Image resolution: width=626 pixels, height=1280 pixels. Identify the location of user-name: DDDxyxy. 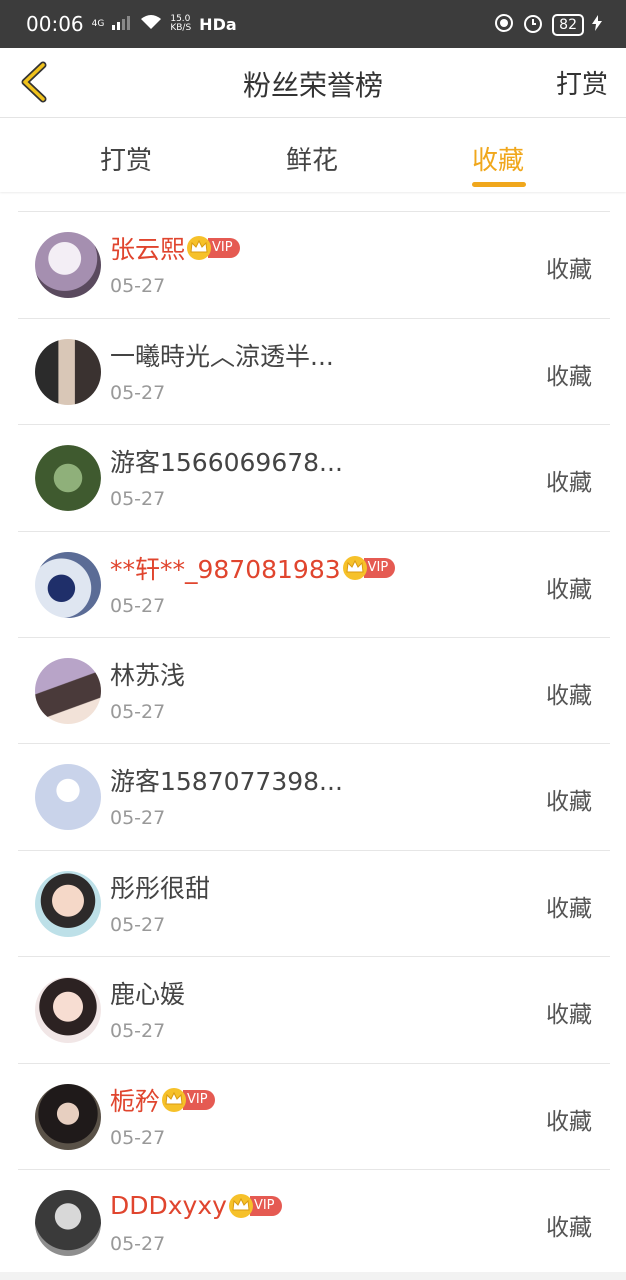
(168, 1205).